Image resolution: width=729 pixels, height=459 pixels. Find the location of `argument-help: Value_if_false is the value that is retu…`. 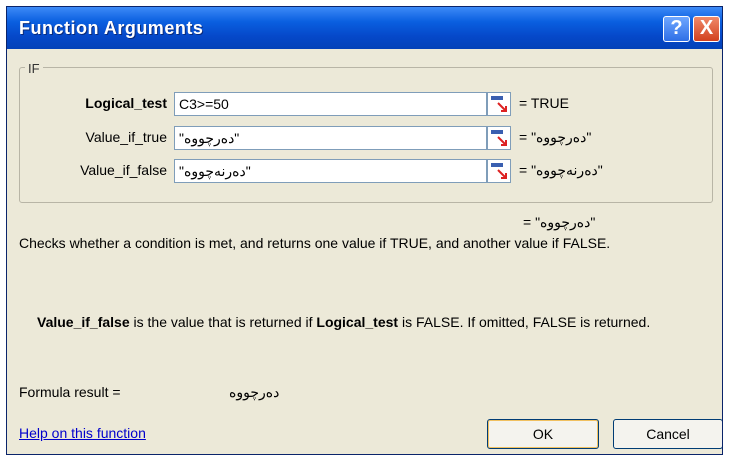

argument-help: Value_if_false is the value that is retu… is located at coordinates (379, 322).